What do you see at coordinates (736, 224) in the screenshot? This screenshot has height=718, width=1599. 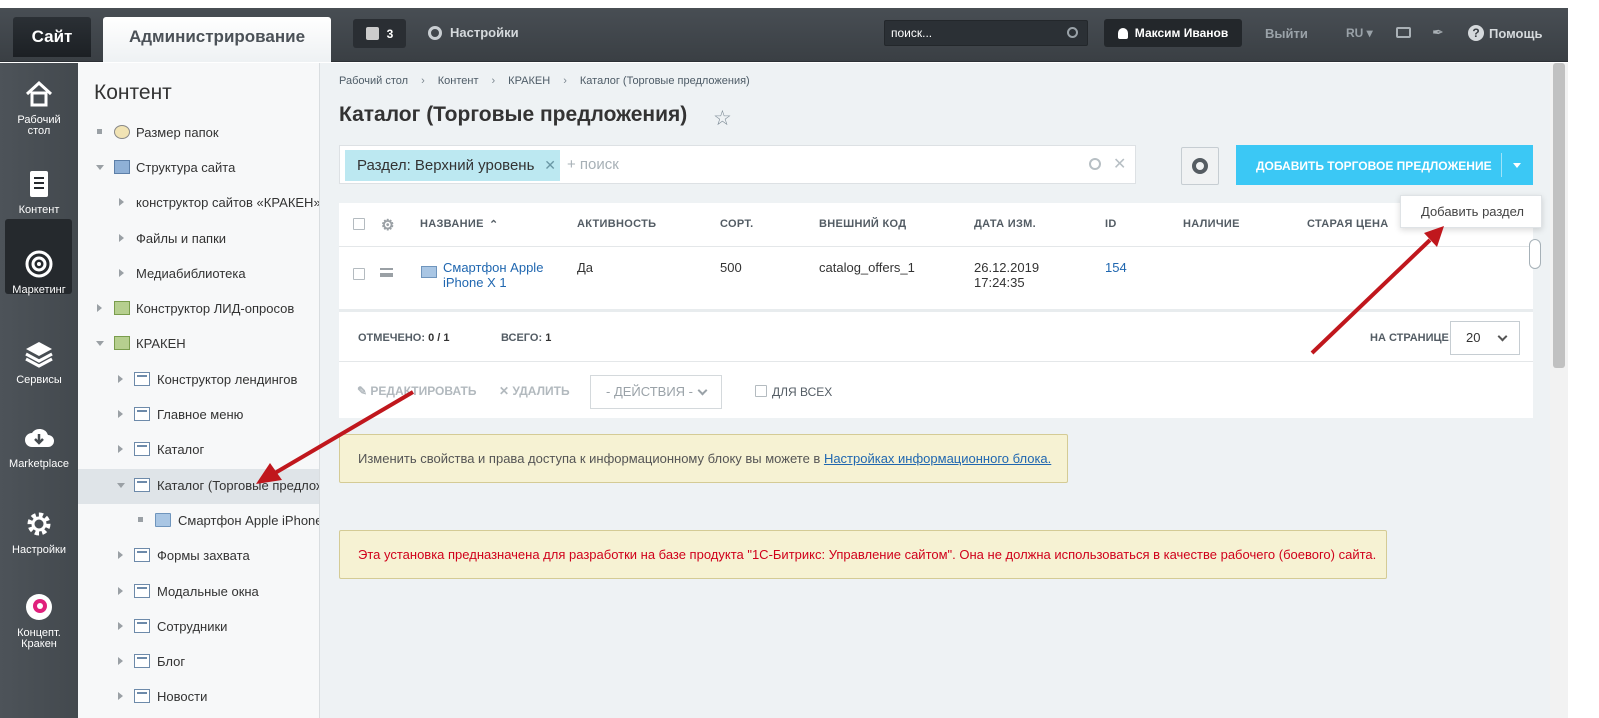 I see `column-header: СОРТ.` at bounding box center [736, 224].